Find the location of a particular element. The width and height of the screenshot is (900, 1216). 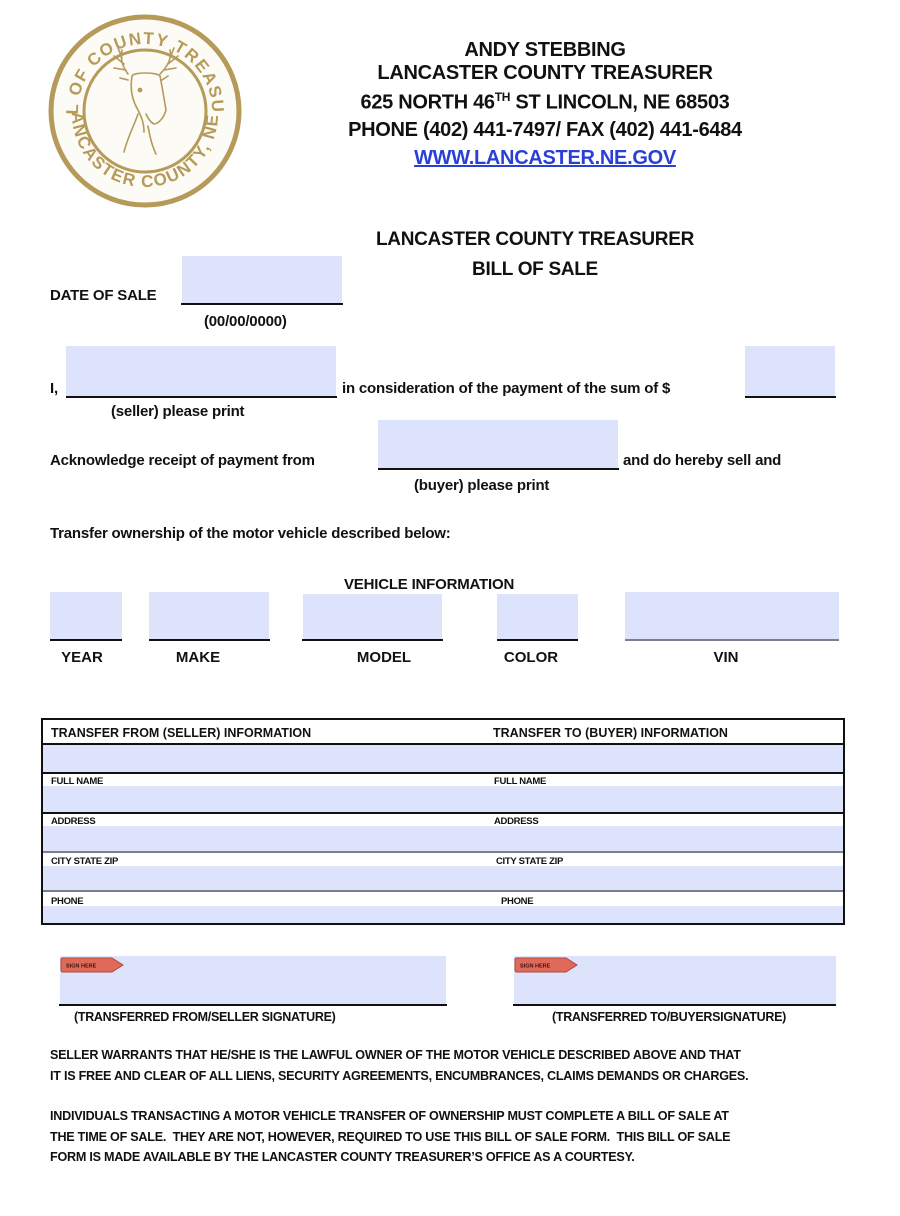

office-address: 625 NORTH 46TH ST LINCOLN, NE 68503 is located at coordinates (545, 102).